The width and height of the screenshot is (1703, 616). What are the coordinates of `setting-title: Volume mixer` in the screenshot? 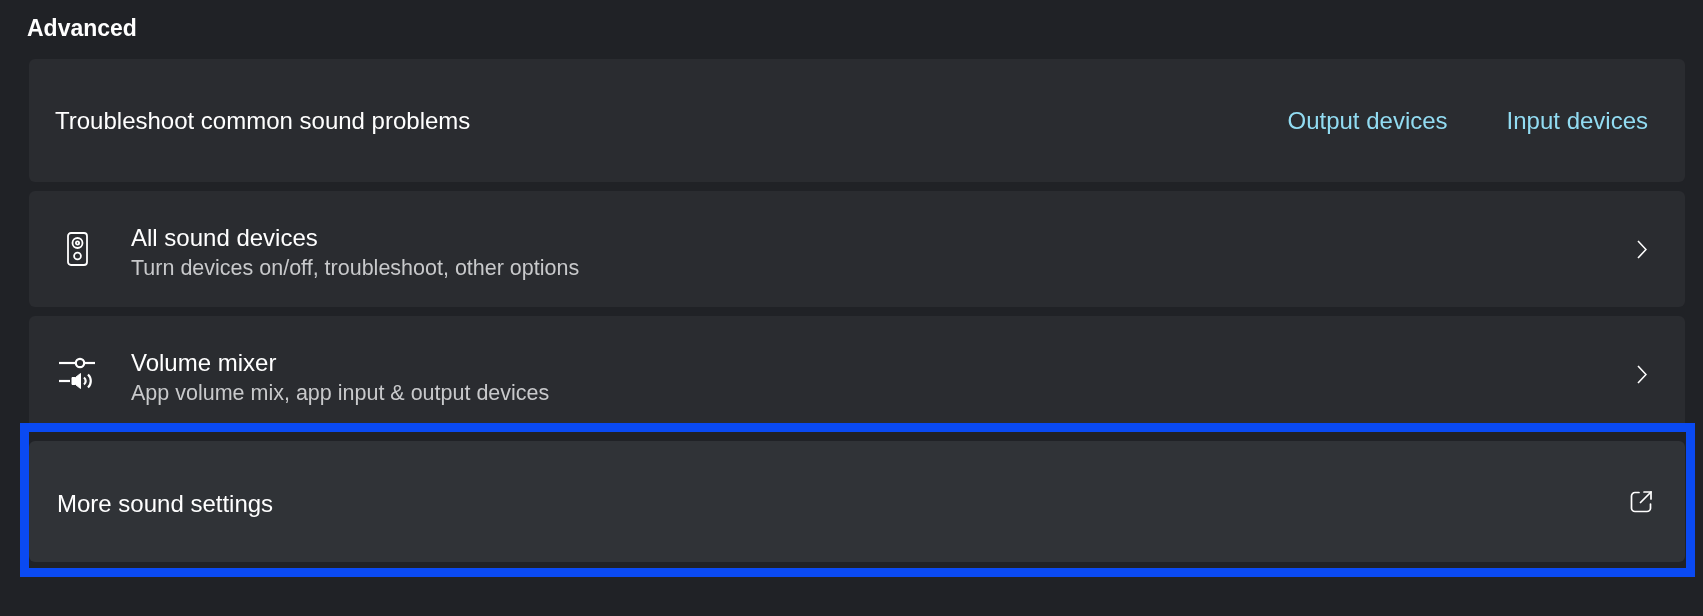 It's located at (204, 363).